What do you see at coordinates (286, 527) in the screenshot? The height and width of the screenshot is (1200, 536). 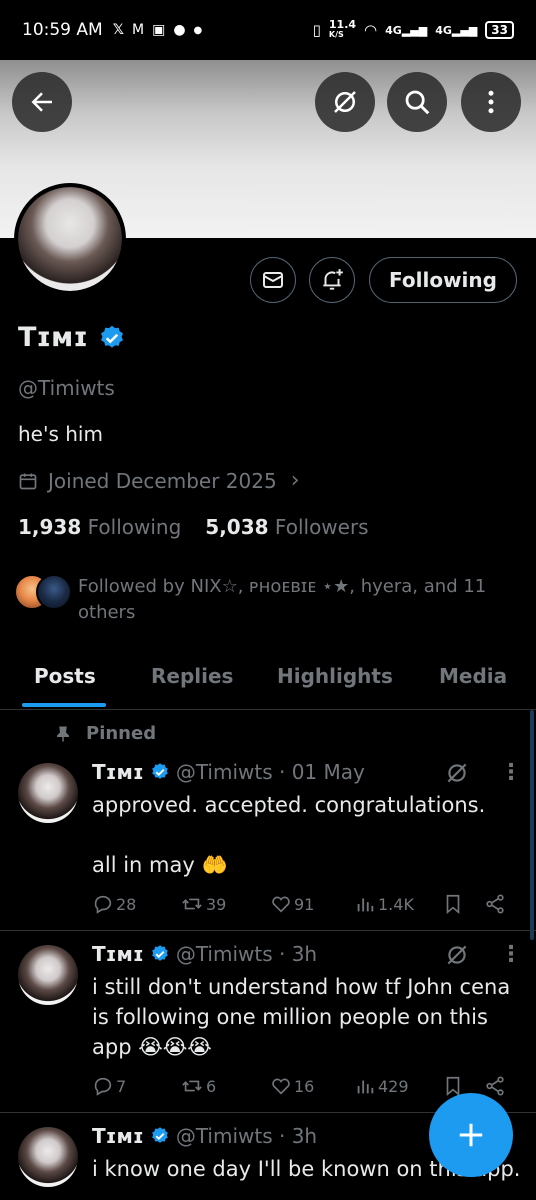 I see `followers-stat: 5,038 Followers` at bounding box center [286, 527].